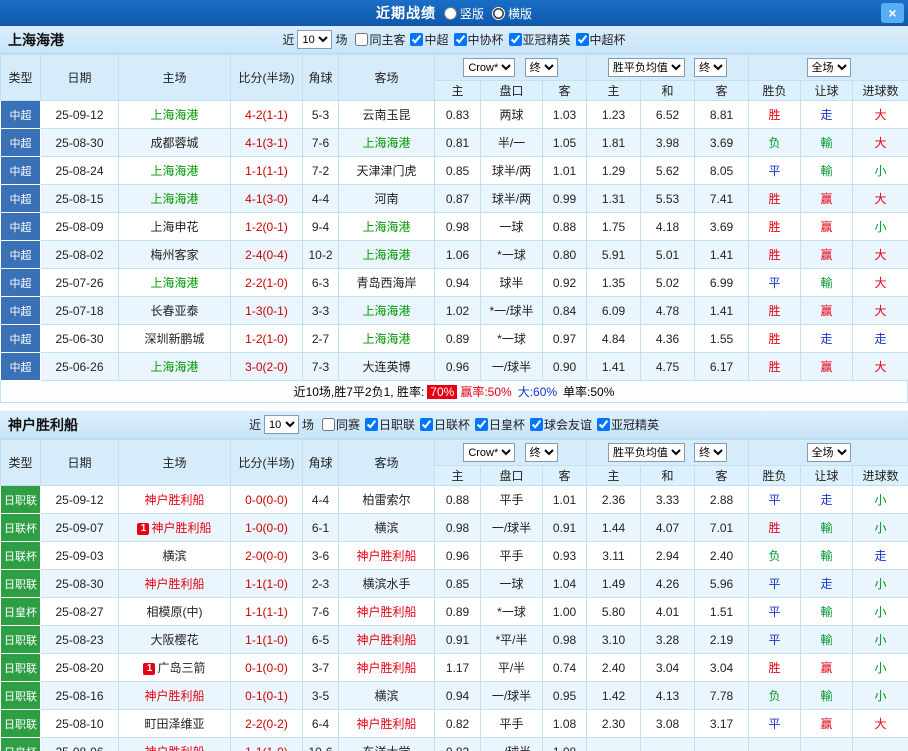 The height and width of the screenshot is (751, 908). I want to click on score-cell: 0-1(0-1), so click(266, 695).